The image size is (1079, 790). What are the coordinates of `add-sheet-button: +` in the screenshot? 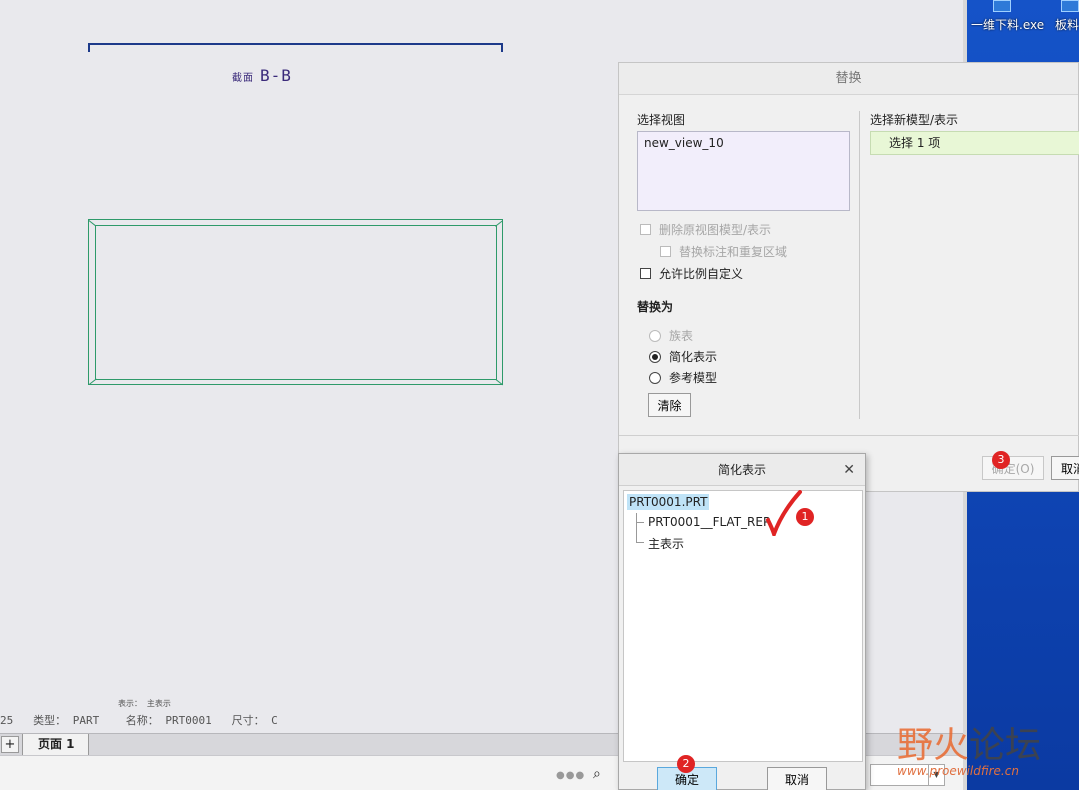 It's located at (10, 744).